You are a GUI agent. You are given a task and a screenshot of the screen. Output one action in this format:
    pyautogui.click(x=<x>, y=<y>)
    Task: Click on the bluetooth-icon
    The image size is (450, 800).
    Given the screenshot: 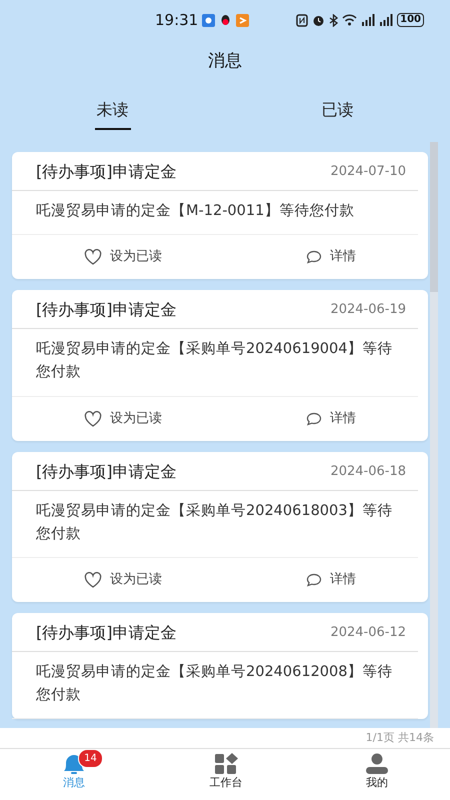 What is the action you would take?
    pyautogui.click(x=333, y=20)
    